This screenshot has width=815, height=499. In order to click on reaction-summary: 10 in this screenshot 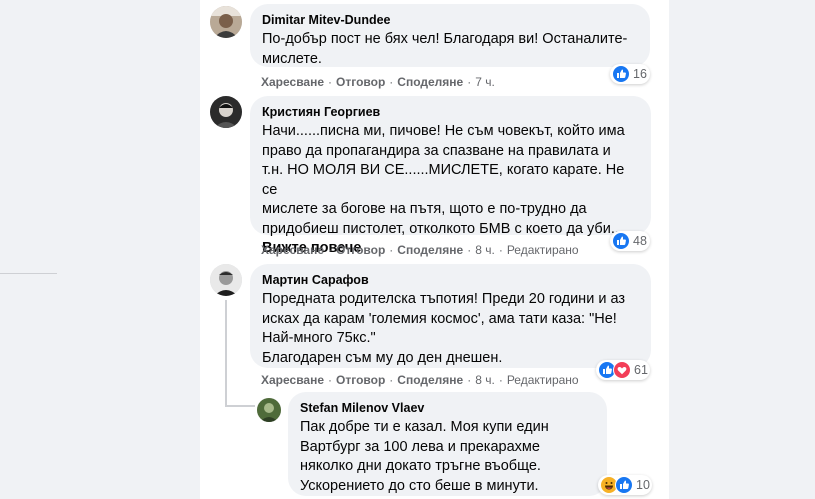, I will do `click(625, 485)`.